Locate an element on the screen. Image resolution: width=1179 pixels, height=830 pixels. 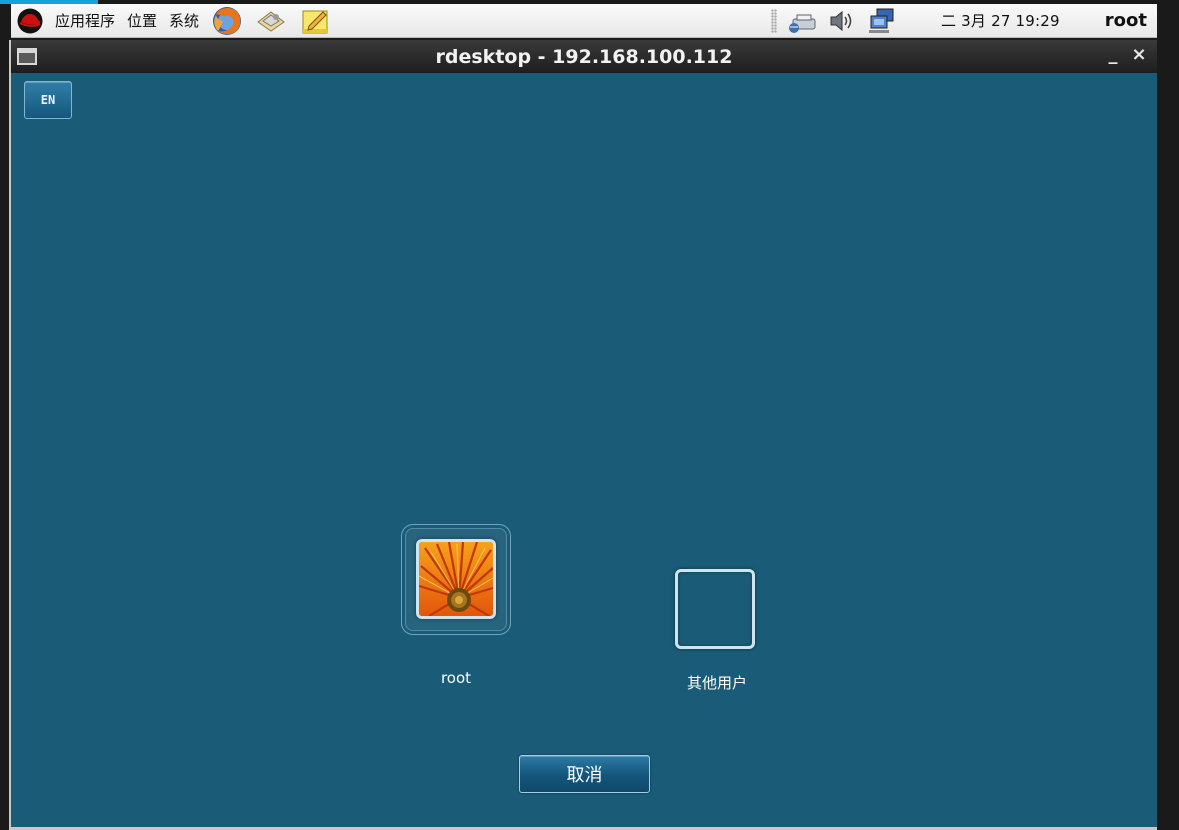
notes-icon is located at coordinates (315, 21).